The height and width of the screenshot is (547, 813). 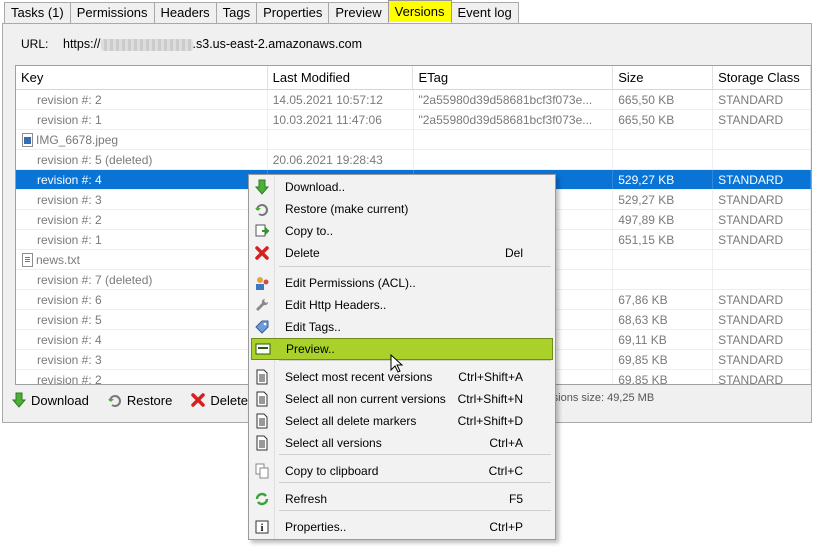 What do you see at coordinates (513, 77) in the screenshot?
I see `column-header-etag: ETag` at bounding box center [513, 77].